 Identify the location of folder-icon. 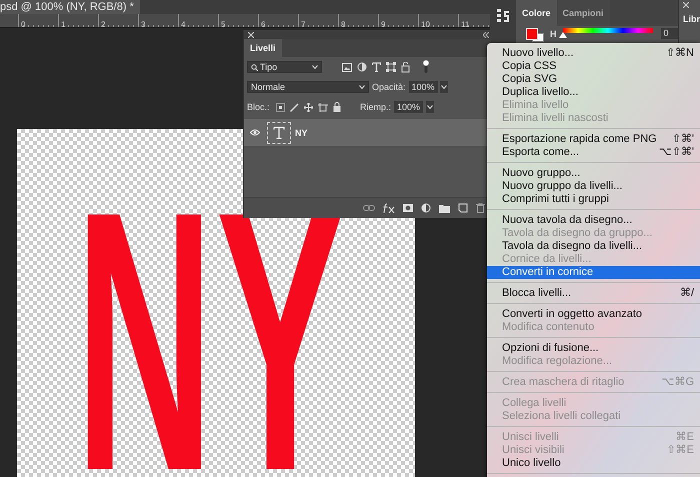
(444, 208).